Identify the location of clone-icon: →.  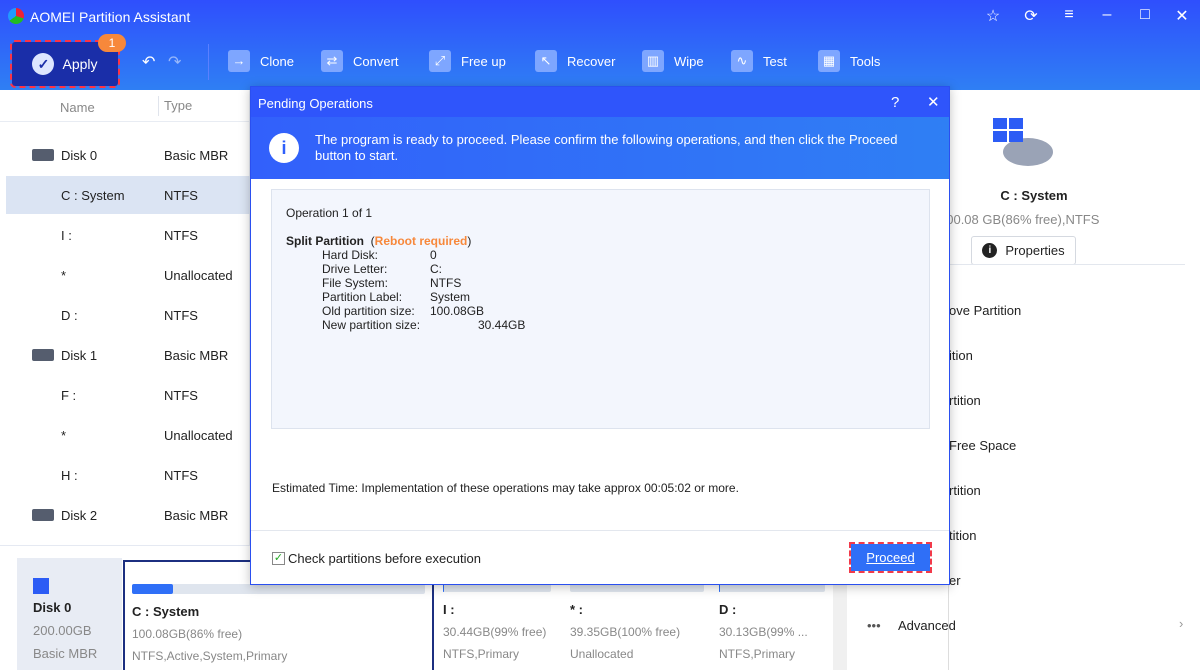
(239, 61).